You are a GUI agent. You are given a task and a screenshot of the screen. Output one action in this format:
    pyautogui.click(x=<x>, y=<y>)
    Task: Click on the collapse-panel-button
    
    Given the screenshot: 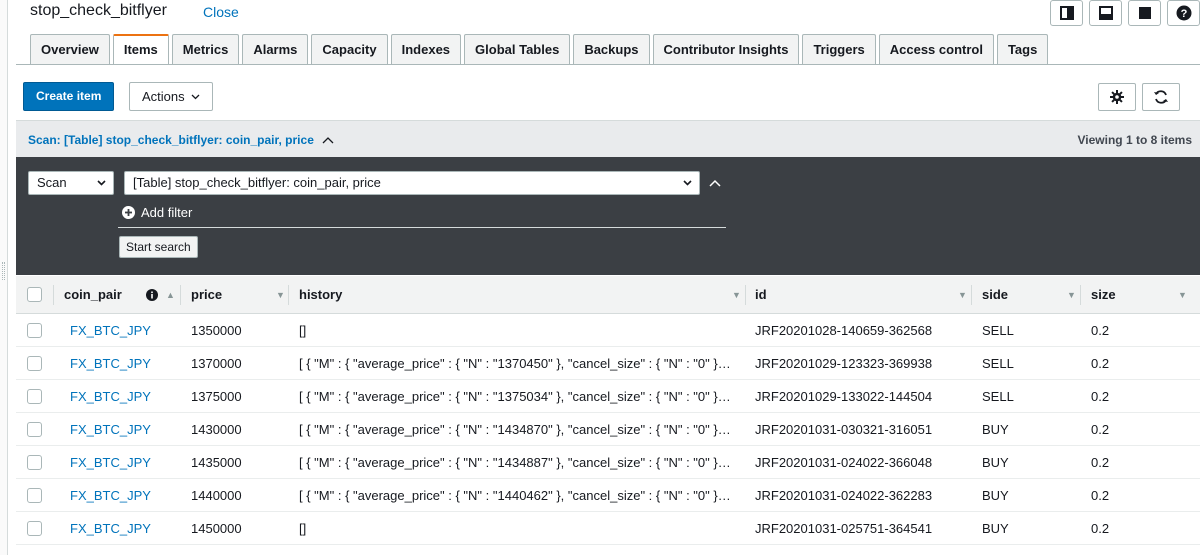 What is the action you would take?
    pyautogui.click(x=715, y=182)
    